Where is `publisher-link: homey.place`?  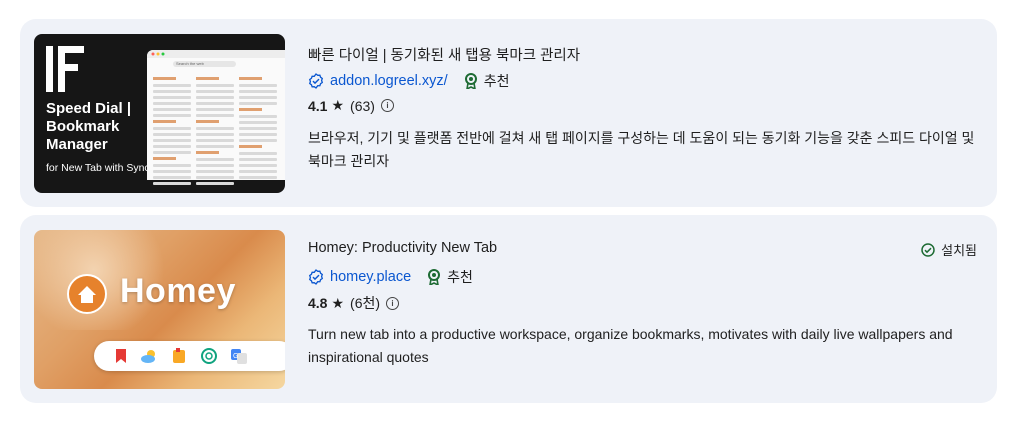
publisher-link: homey.place is located at coordinates (370, 277).